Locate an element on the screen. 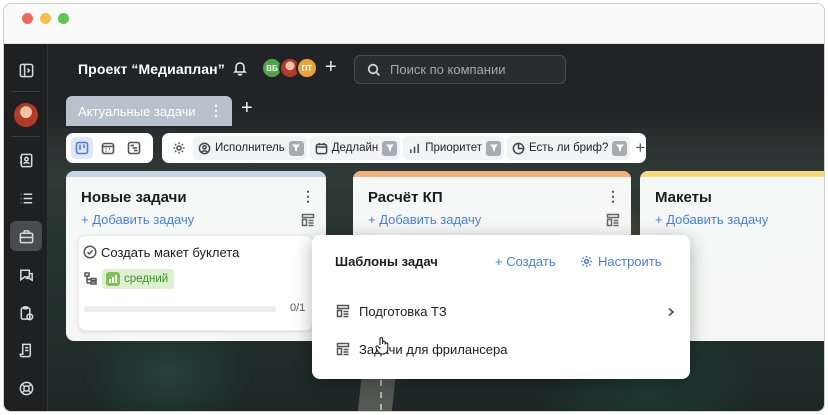 Image resolution: width=828 pixels, height=415 pixels. priority-label: средний is located at coordinates (146, 279).